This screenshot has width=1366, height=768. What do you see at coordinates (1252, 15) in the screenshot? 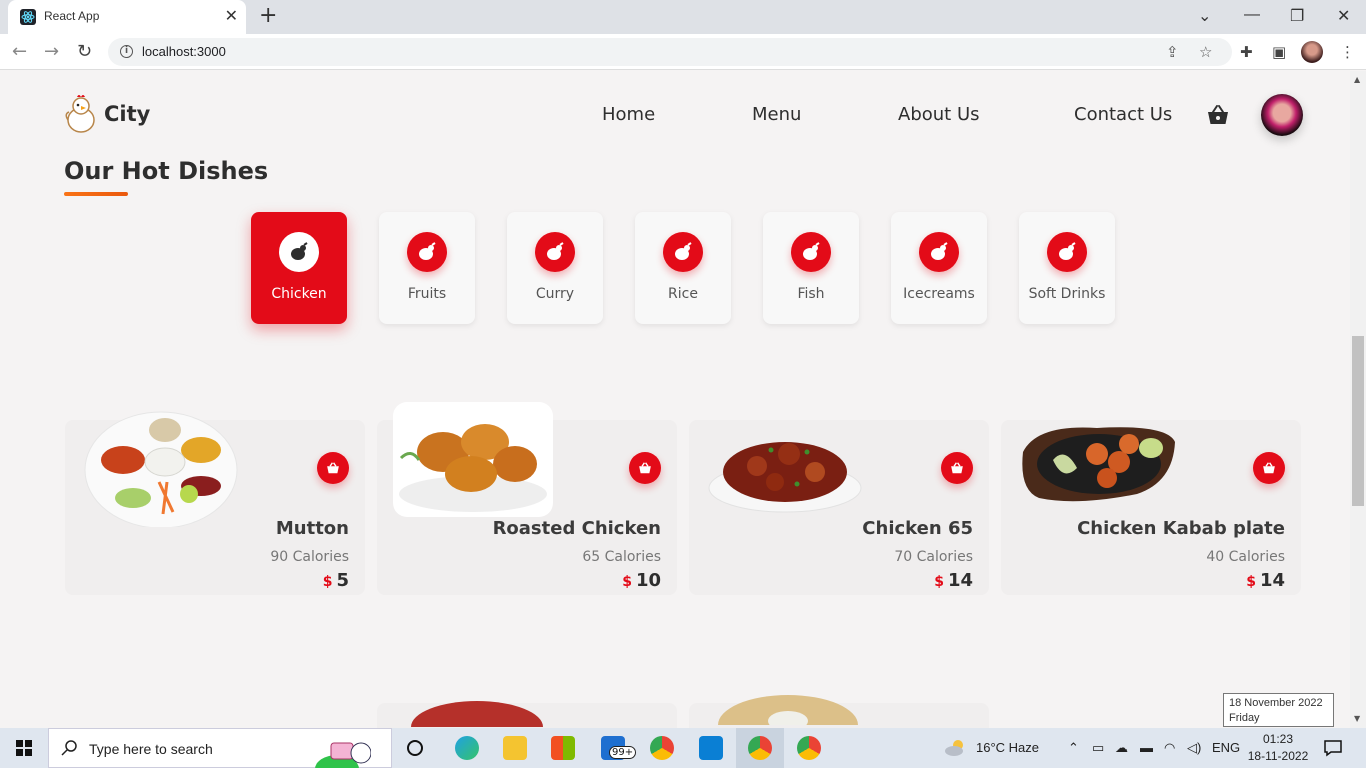
I see `minimize-icon: —` at bounding box center [1252, 15].